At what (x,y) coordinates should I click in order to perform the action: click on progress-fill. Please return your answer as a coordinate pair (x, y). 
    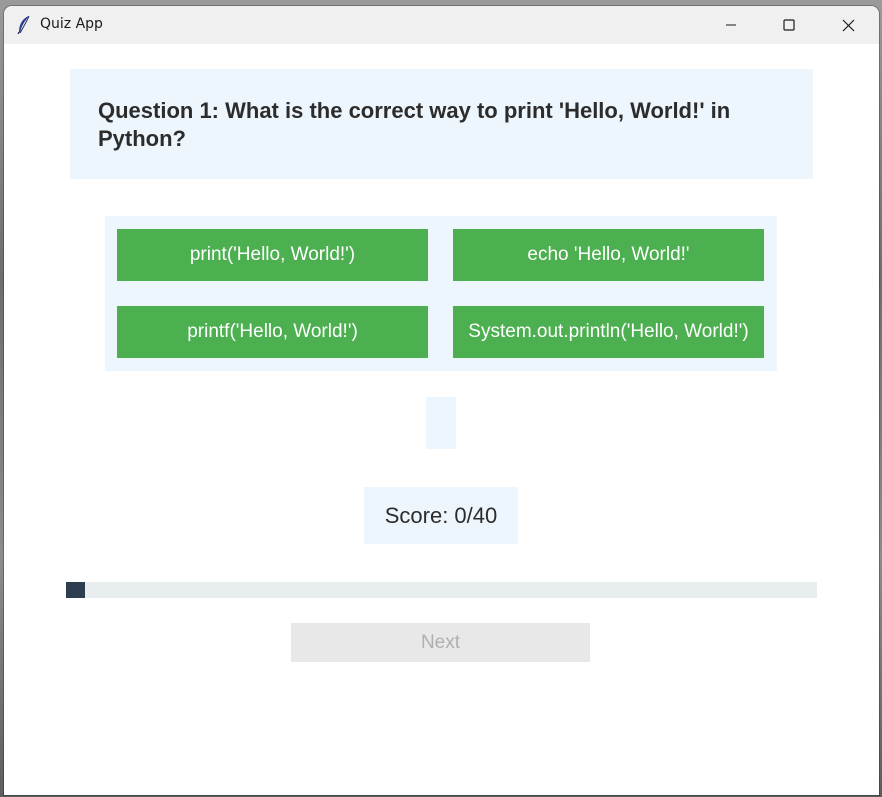
    Looking at the image, I should click on (75, 590).